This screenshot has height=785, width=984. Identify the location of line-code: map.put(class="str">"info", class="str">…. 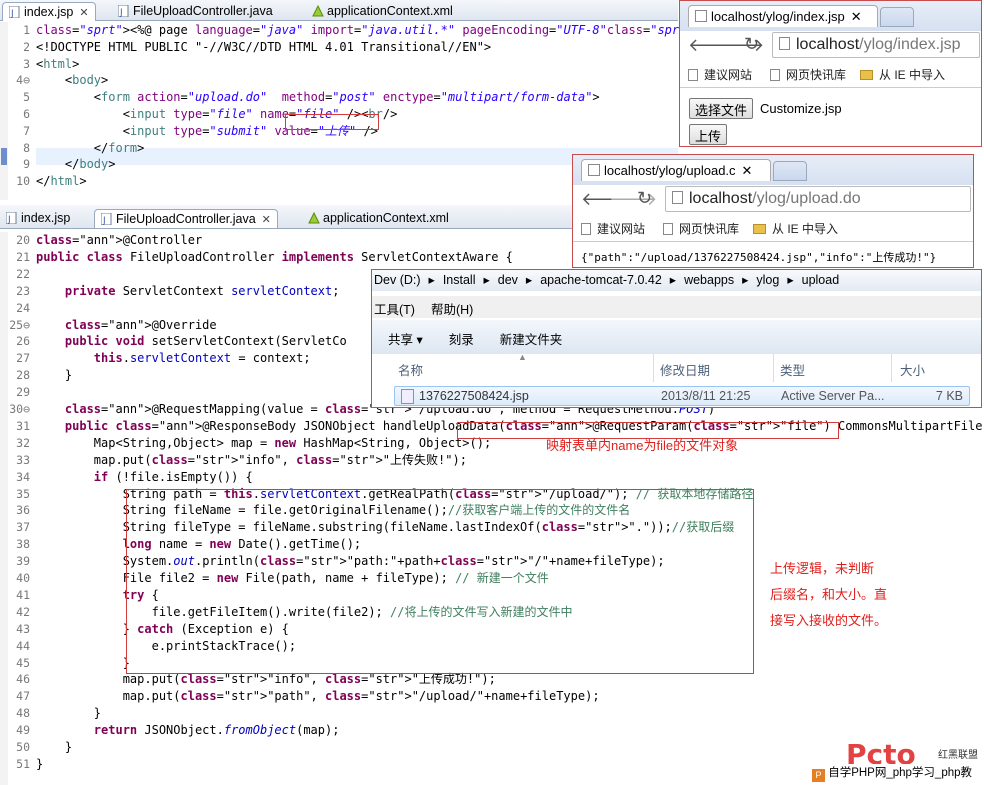
(251, 459).